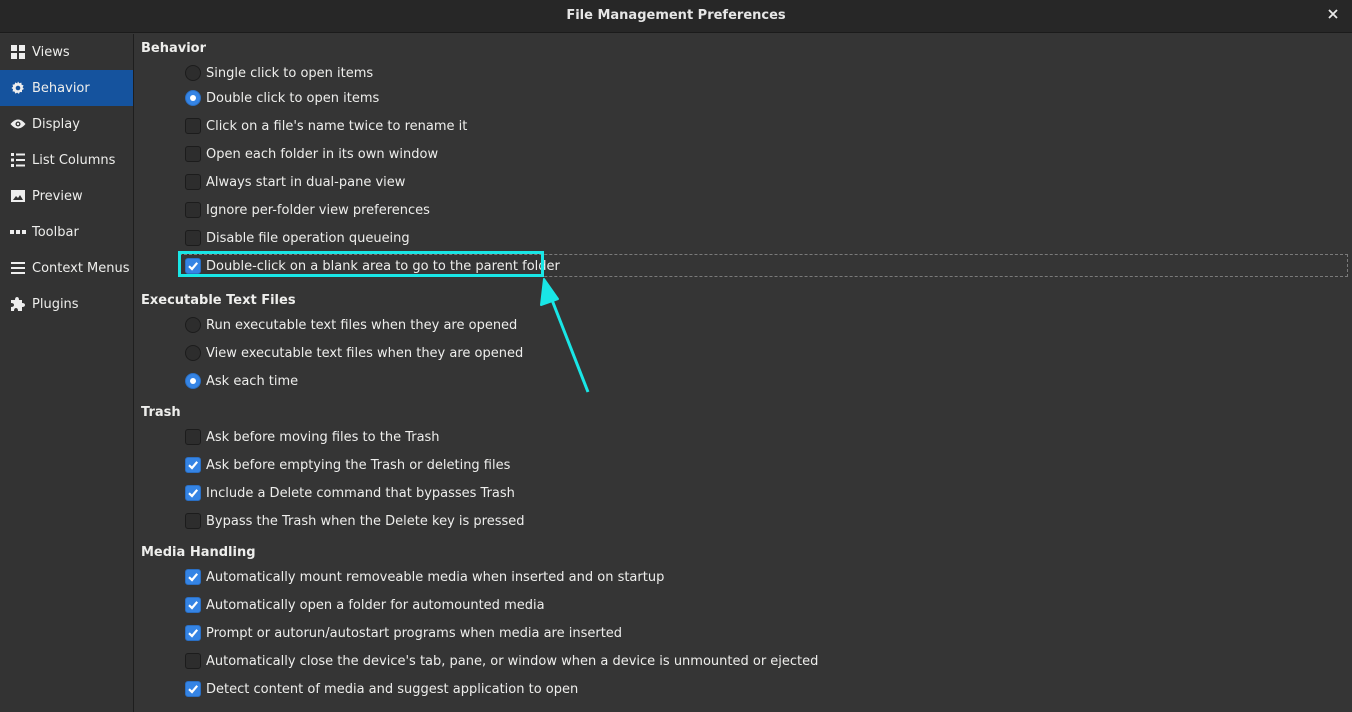 The image size is (1352, 712). What do you see at coordinates (57, 196) in the screenshot?
I see `sidebar-item-label: Preview` at bounding box center [57, 196].